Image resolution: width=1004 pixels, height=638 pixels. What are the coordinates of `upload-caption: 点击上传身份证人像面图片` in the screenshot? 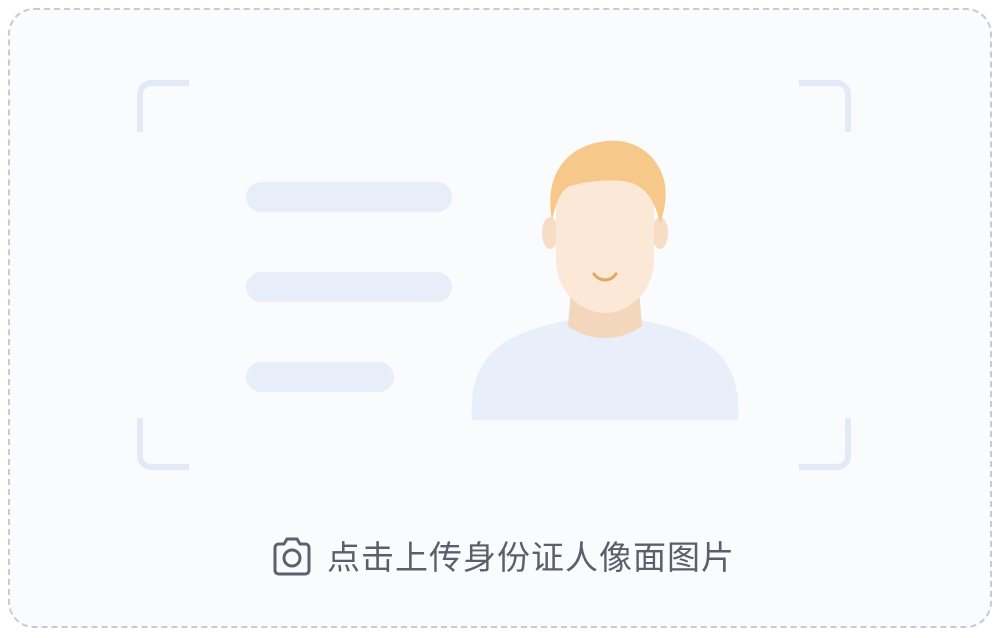 It's located at (502, 557).